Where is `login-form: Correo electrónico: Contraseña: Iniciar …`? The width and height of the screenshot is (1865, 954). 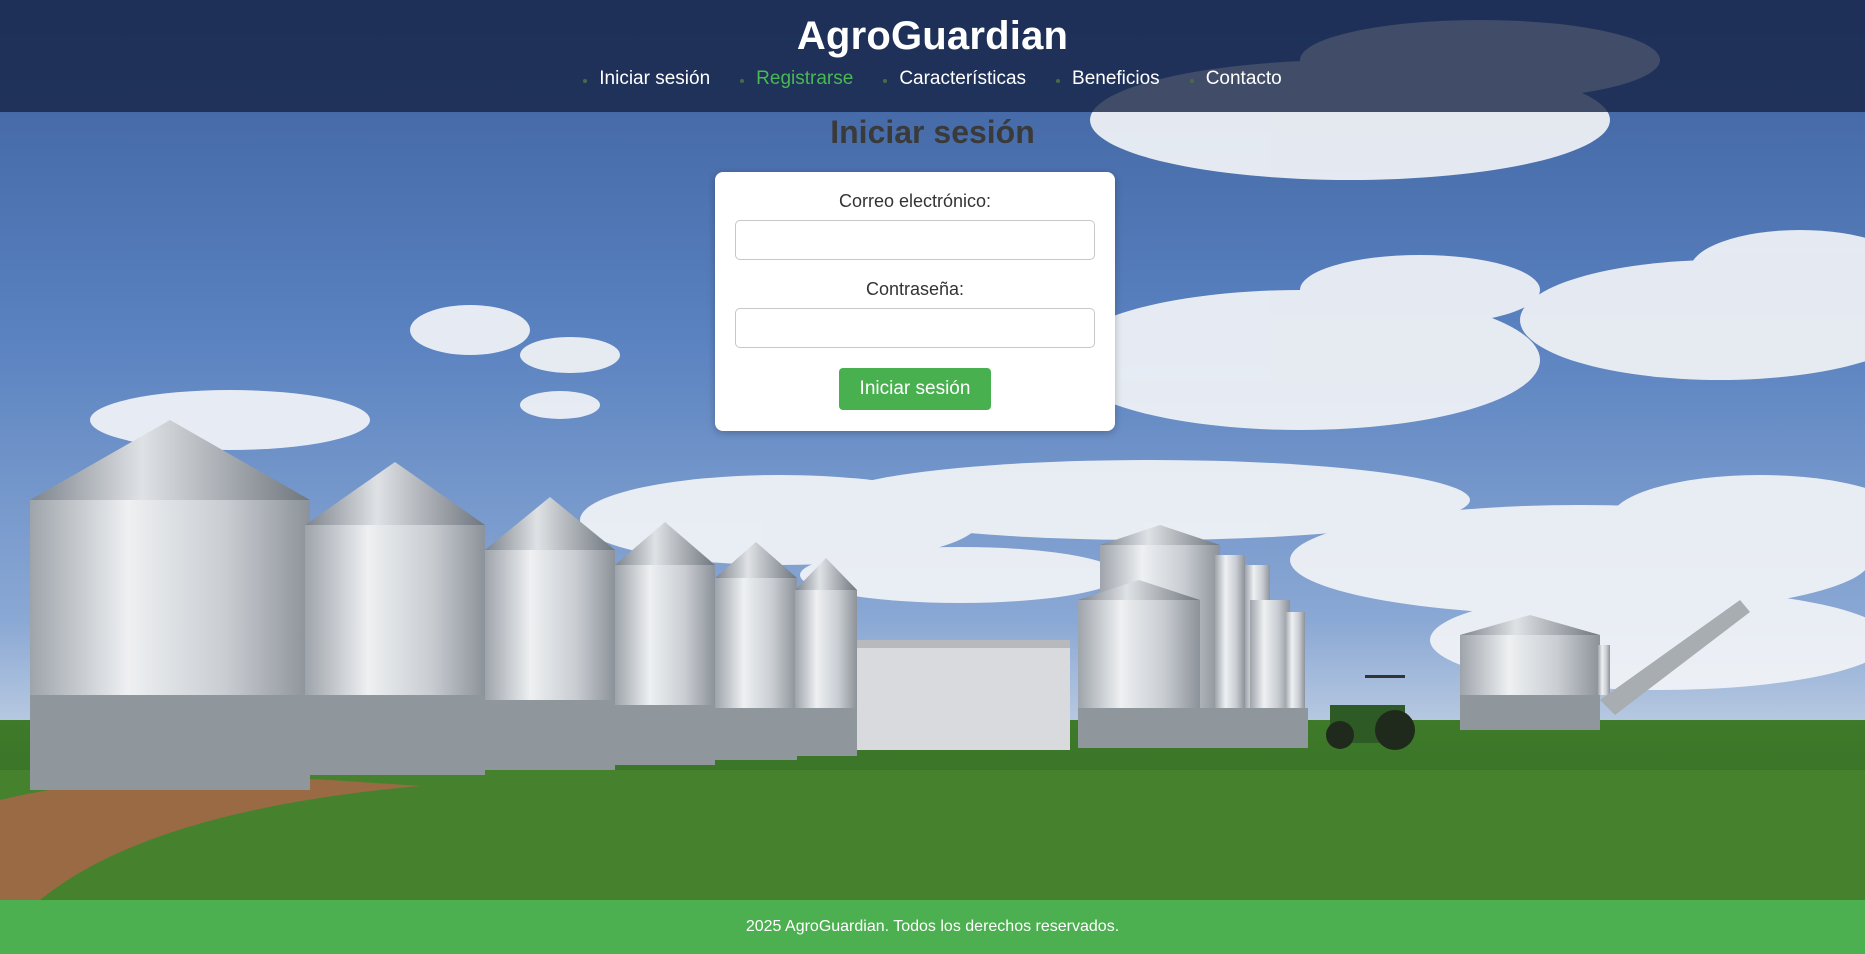
login-form: Correo electrónico: Contraseña: Iniciar … is located at coordinates (915, 301).